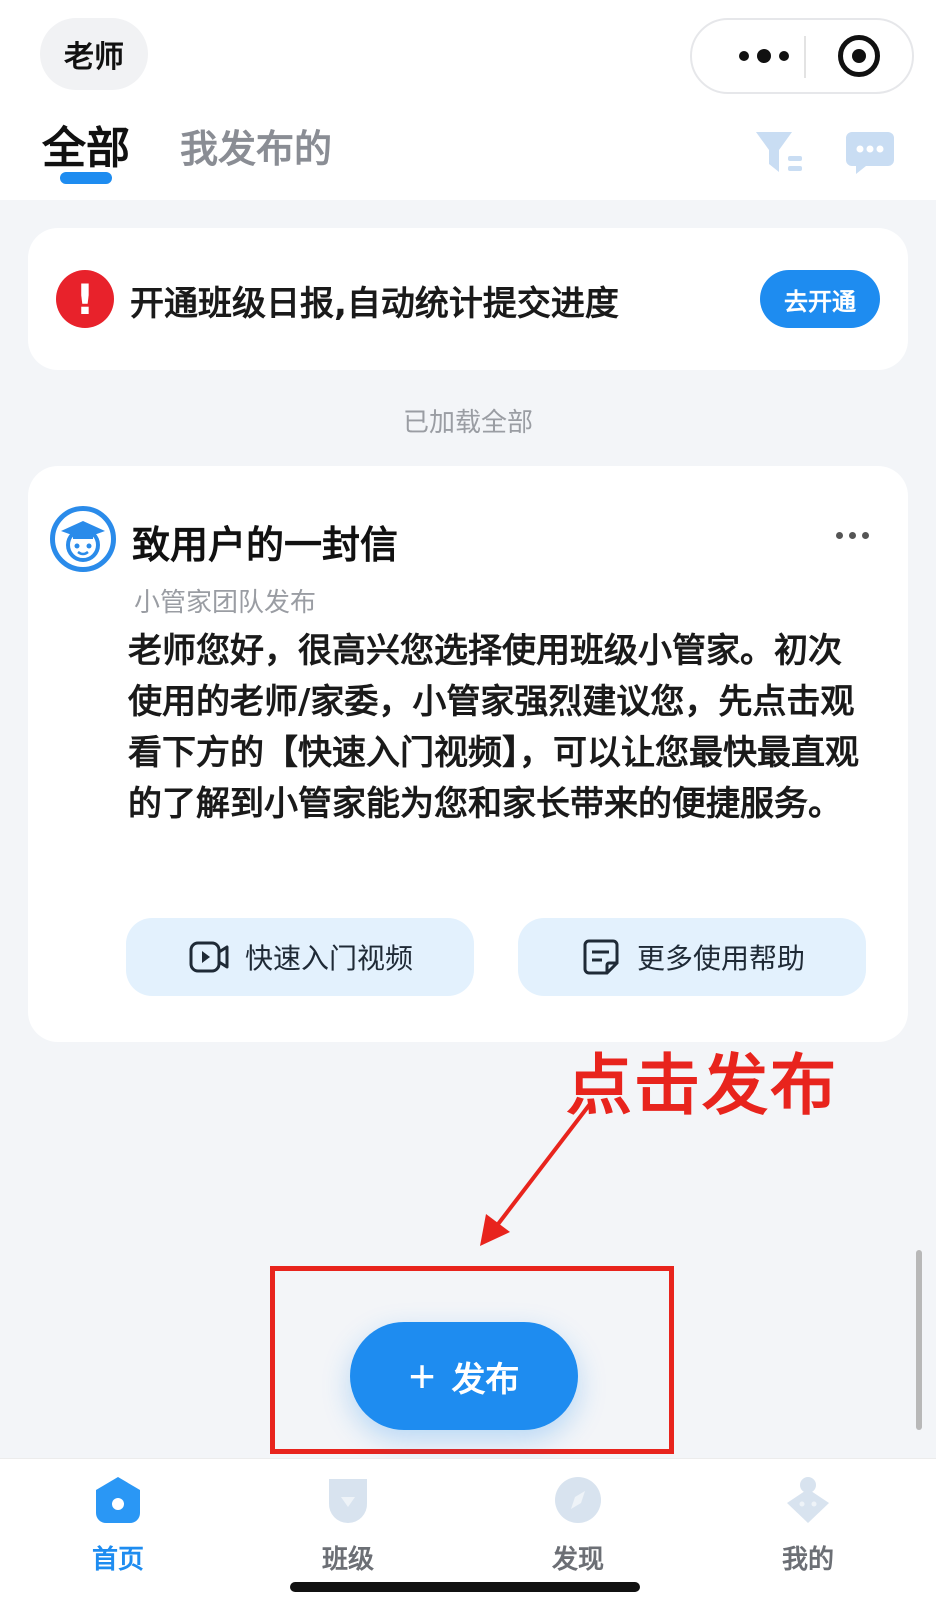 Image resolution: width=936 pixels, height=1600 pixels. Describe the element at coordinates (86, 178) in the screenshot. I see `active-tab-indicator` at that location.